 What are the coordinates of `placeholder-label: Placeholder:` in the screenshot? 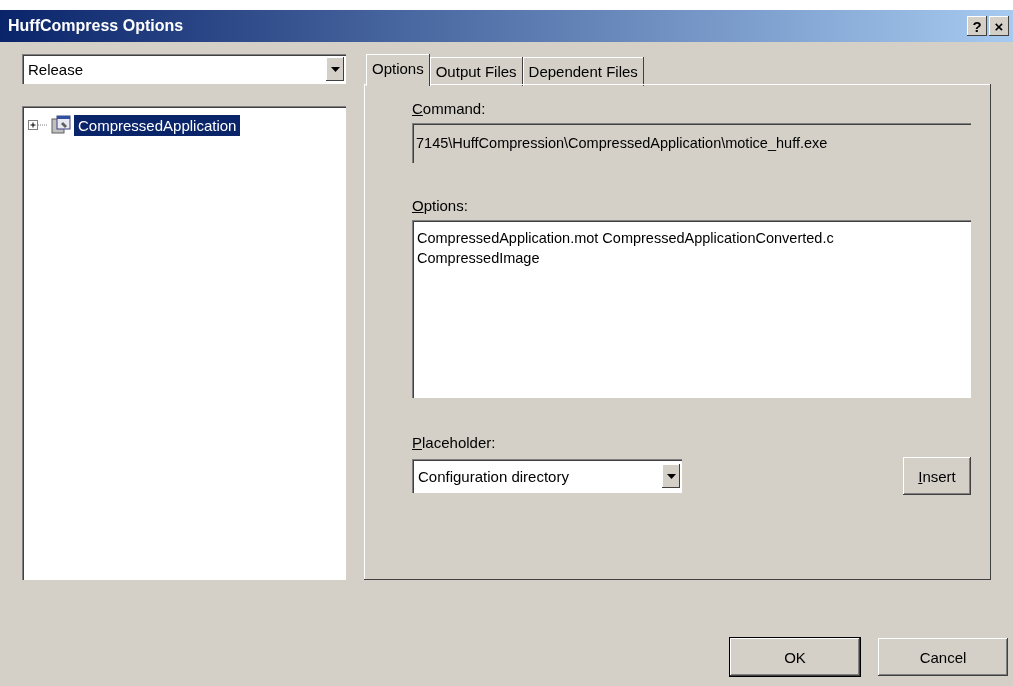 It's located at (454, 442).